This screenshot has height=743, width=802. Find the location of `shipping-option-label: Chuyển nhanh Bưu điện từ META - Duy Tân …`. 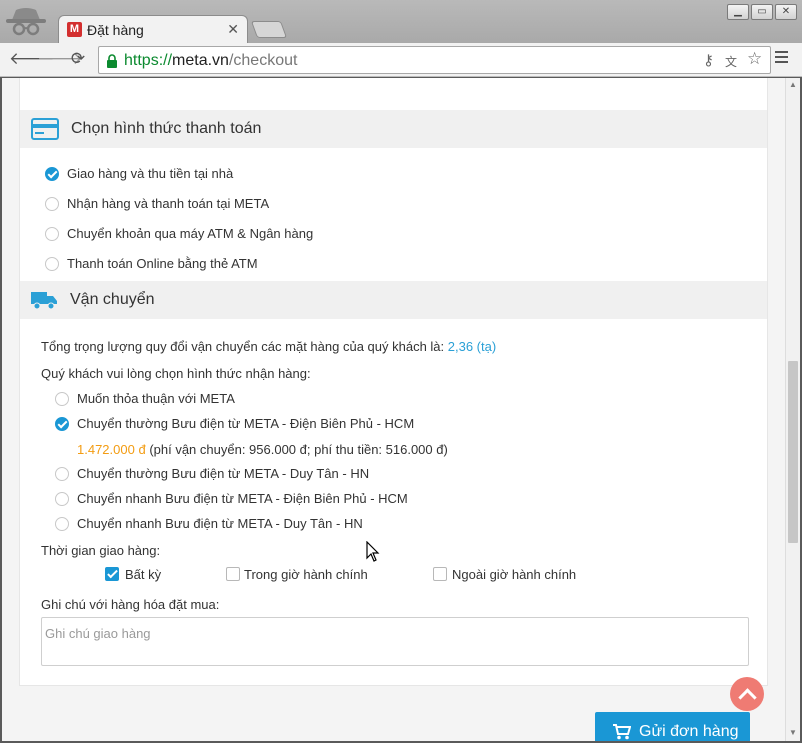

shipping-option-label: Chuyển nhanh Bưu điện từ META - Duy Tân … is located at coordinates (220, 523).